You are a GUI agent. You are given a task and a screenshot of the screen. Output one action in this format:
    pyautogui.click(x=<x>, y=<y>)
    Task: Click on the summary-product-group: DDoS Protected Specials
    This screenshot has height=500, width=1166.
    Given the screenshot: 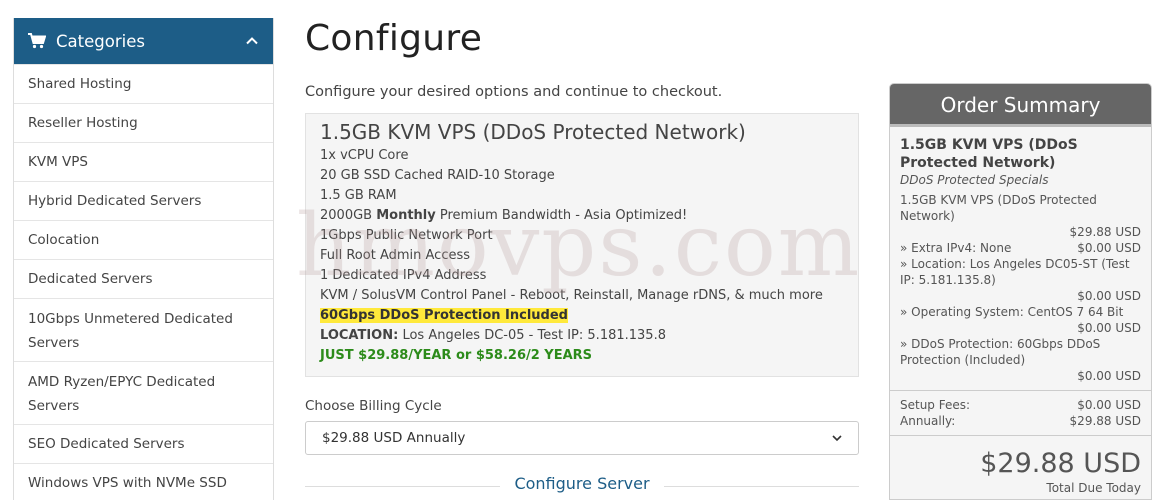 What is the action you would take?
    pyautogui.click(x=974, y=180)
    